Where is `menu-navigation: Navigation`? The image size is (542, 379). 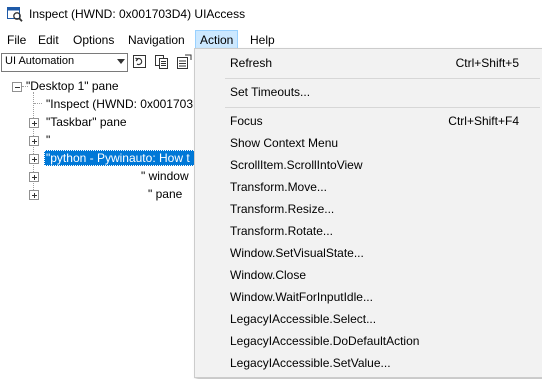 menu-navigation: Navigation is located at coordinates (156, 40).